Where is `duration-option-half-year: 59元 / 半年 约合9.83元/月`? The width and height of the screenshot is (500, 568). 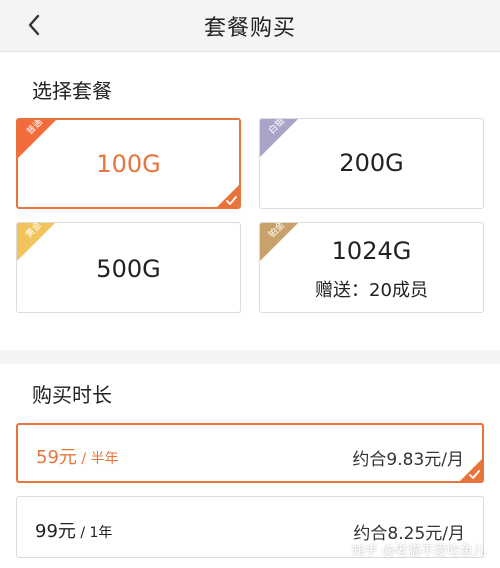
duration-option-half-year: 59元 / 半年 约合9.83元/月 is located at coordinates (250, 453).